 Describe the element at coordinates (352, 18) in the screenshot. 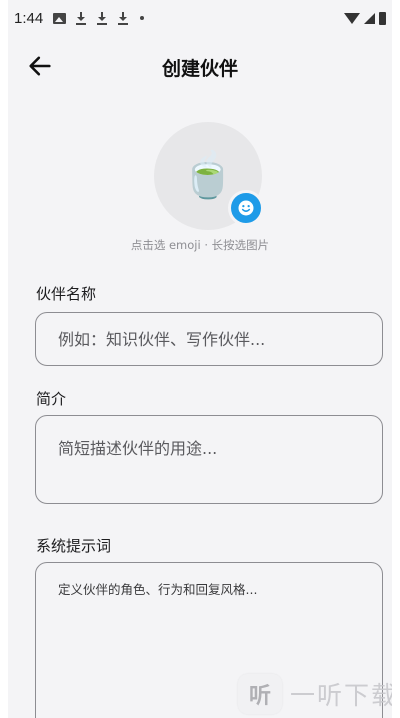

I see `wifi-icon` at that location.